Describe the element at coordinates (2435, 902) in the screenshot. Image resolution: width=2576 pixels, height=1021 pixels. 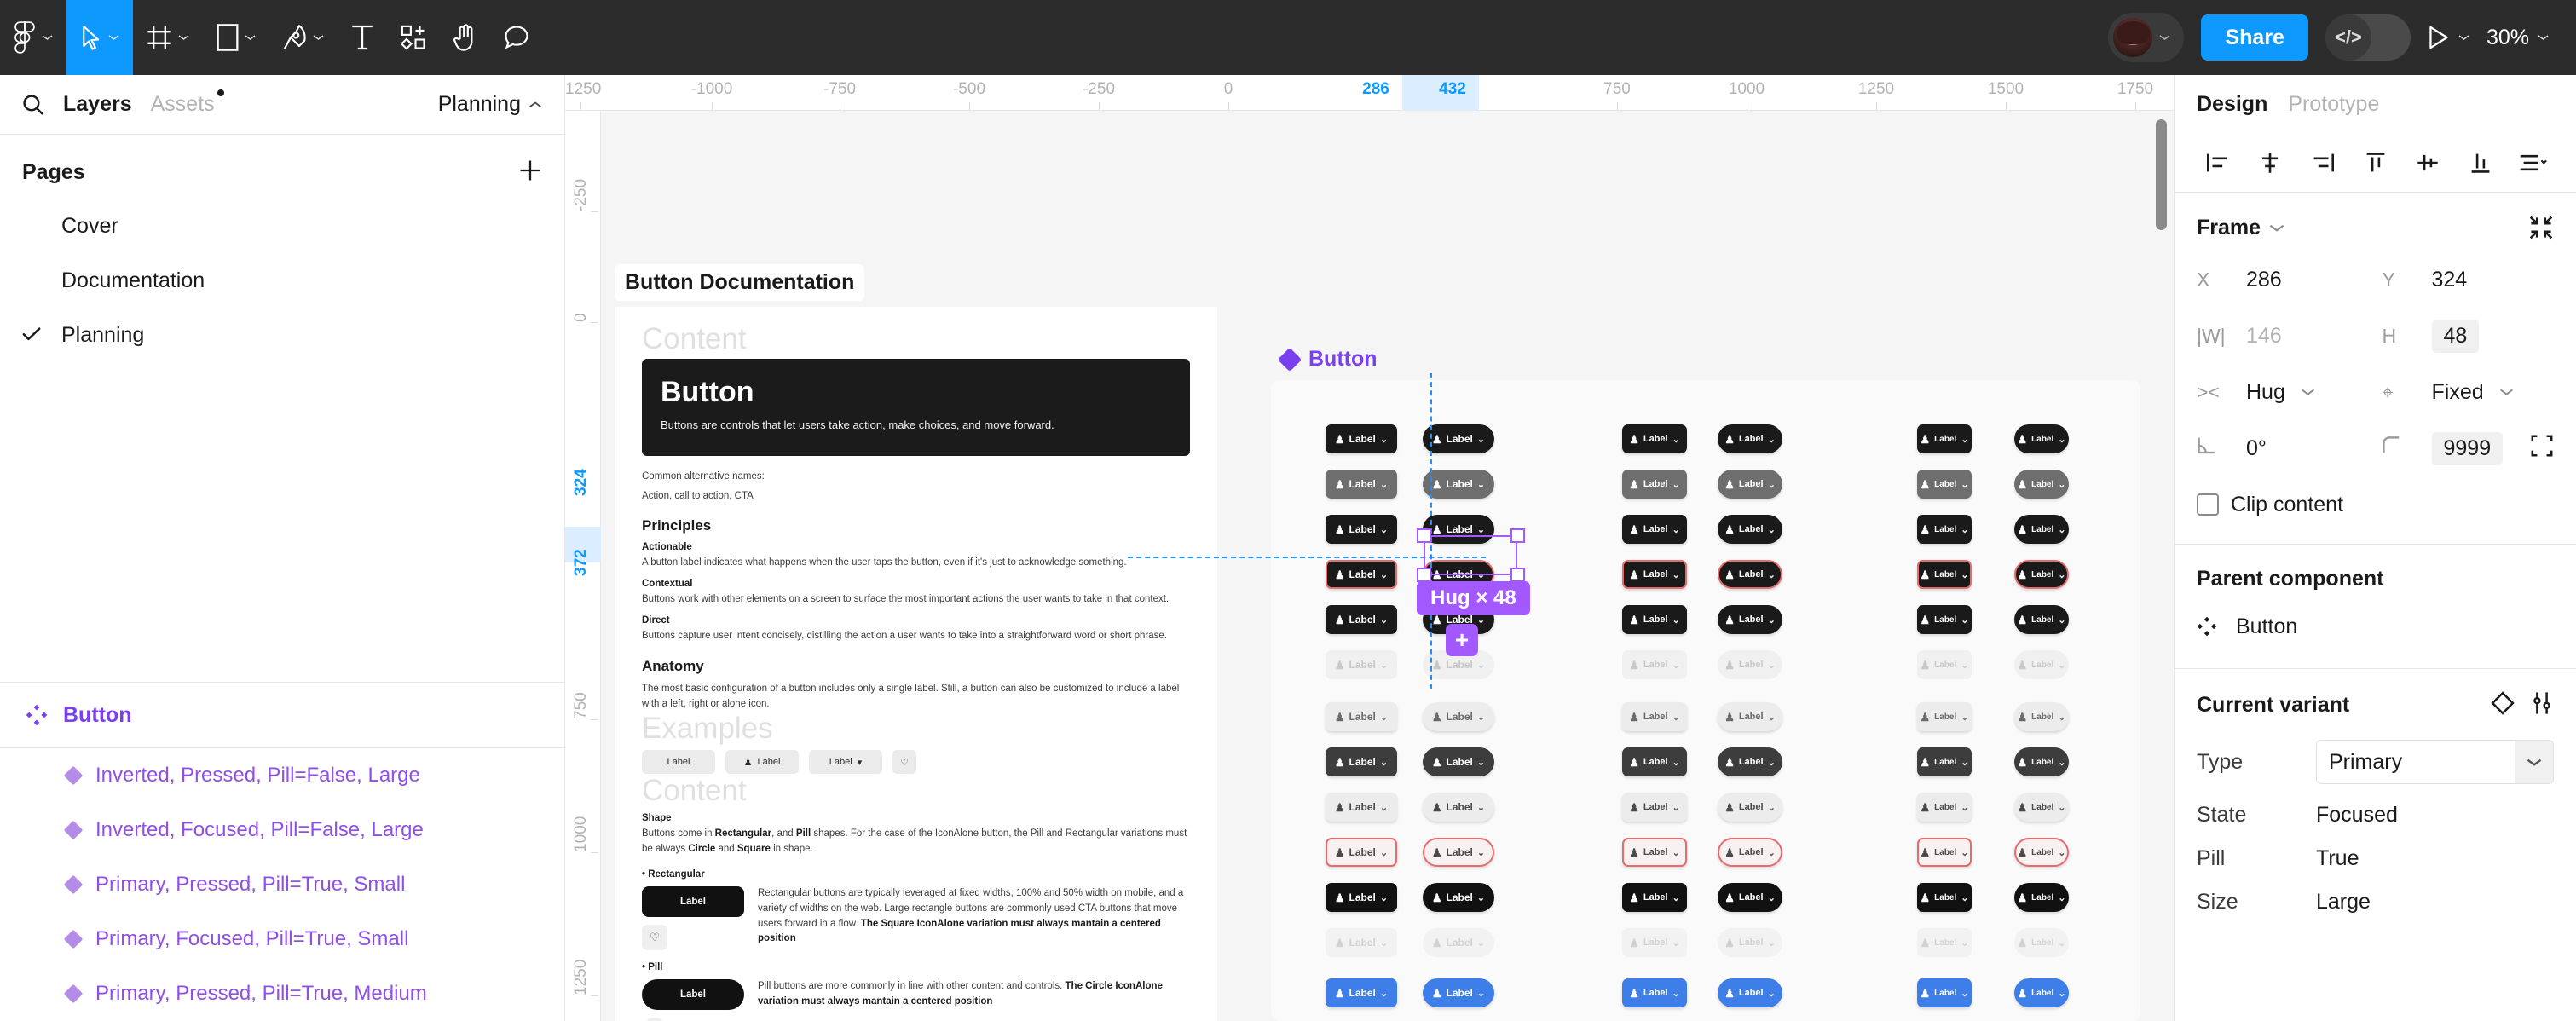
I see `variant-value-size: Large` at that location.